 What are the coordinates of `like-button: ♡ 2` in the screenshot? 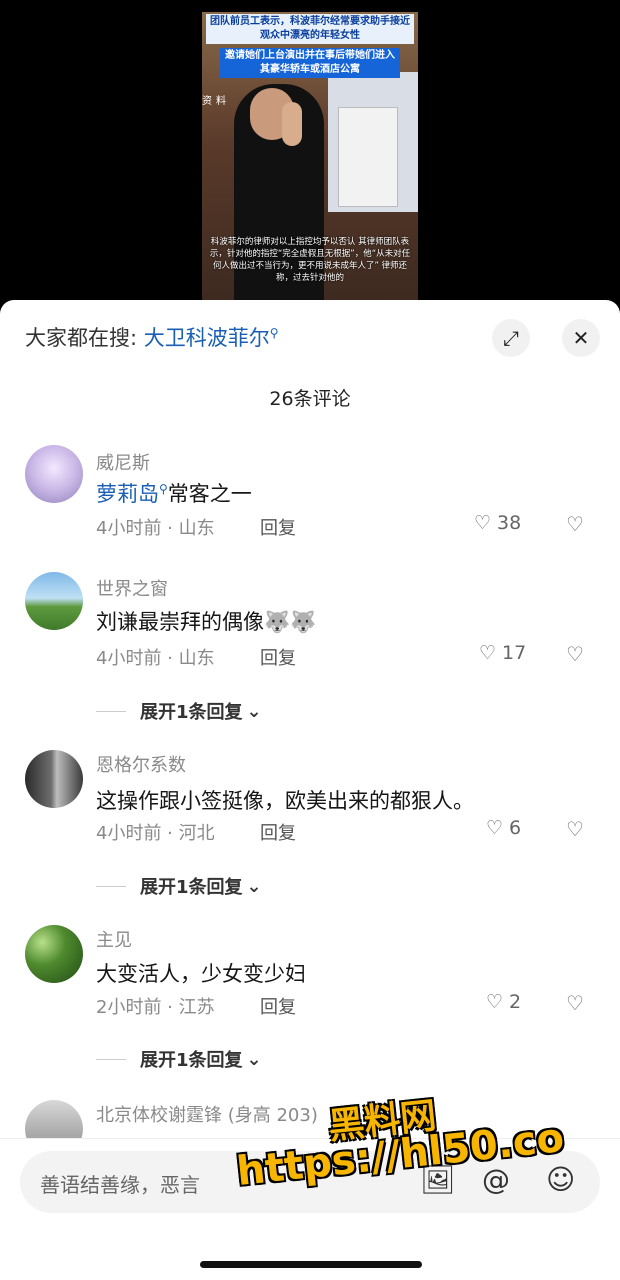 It's located at (503, 1002).